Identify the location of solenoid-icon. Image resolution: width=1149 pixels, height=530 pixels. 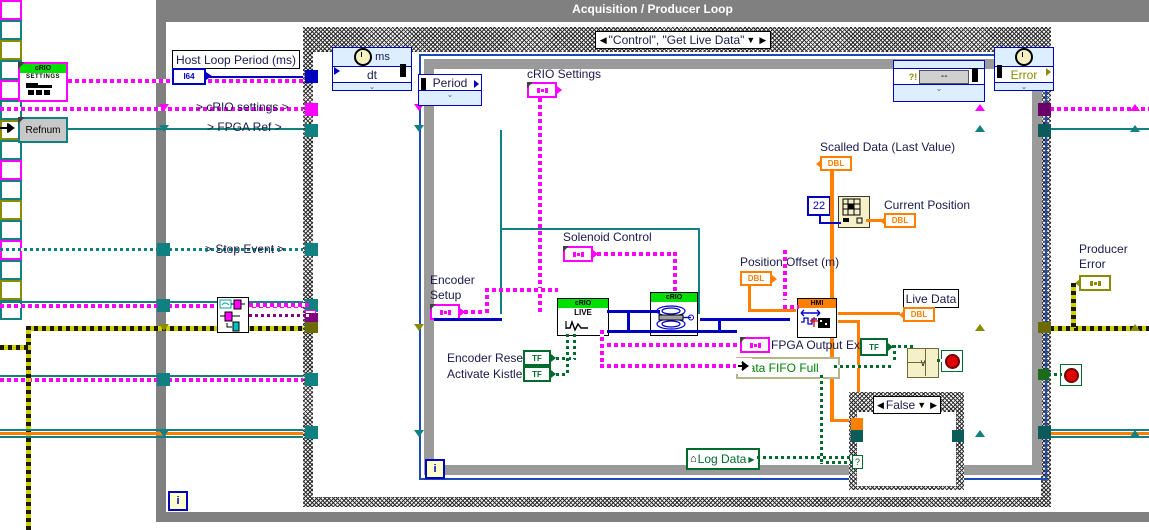
(675, 317).